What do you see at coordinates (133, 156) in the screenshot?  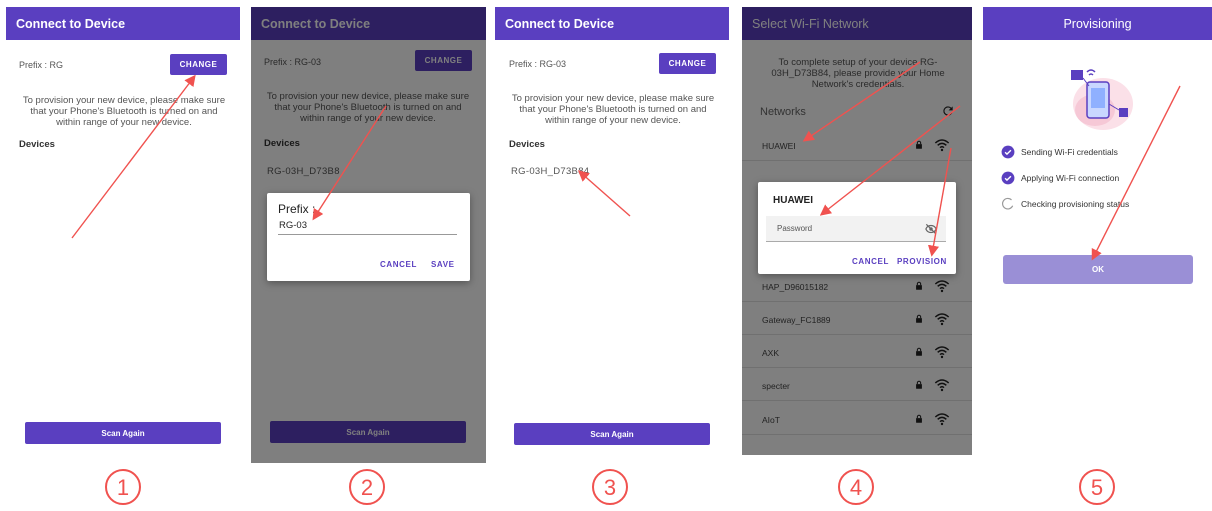 I see `arrow-to-change-button` at bounding box center [133, 156].